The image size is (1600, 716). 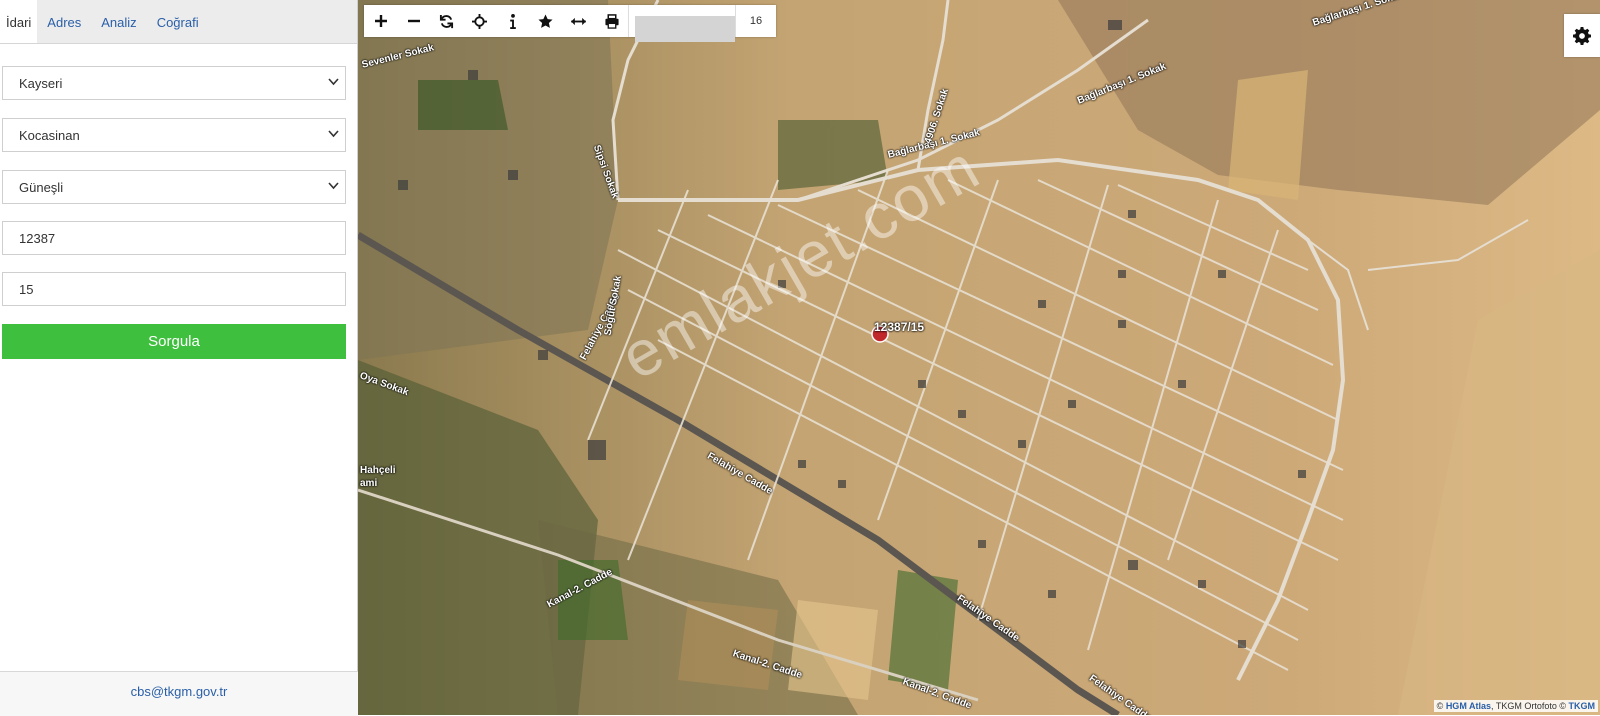 I want to click on tab-idari: İdari, so click(x=19, y=21).